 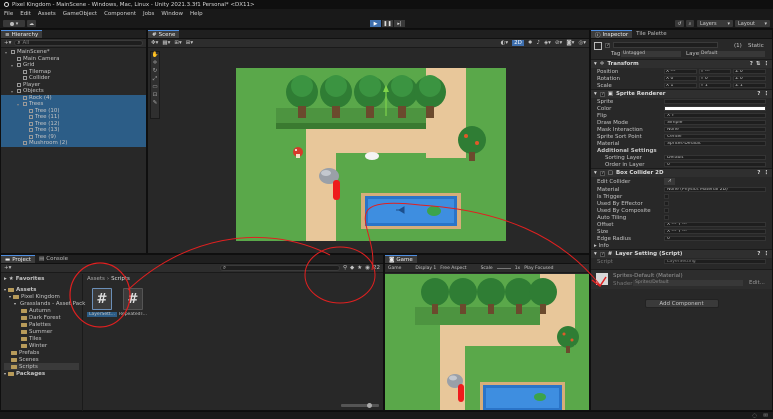 What do you see at coordinates (154, 43) in the screenshot?
I see `hand-tool-icon: ✥▾` at bounding box center [154, 43].